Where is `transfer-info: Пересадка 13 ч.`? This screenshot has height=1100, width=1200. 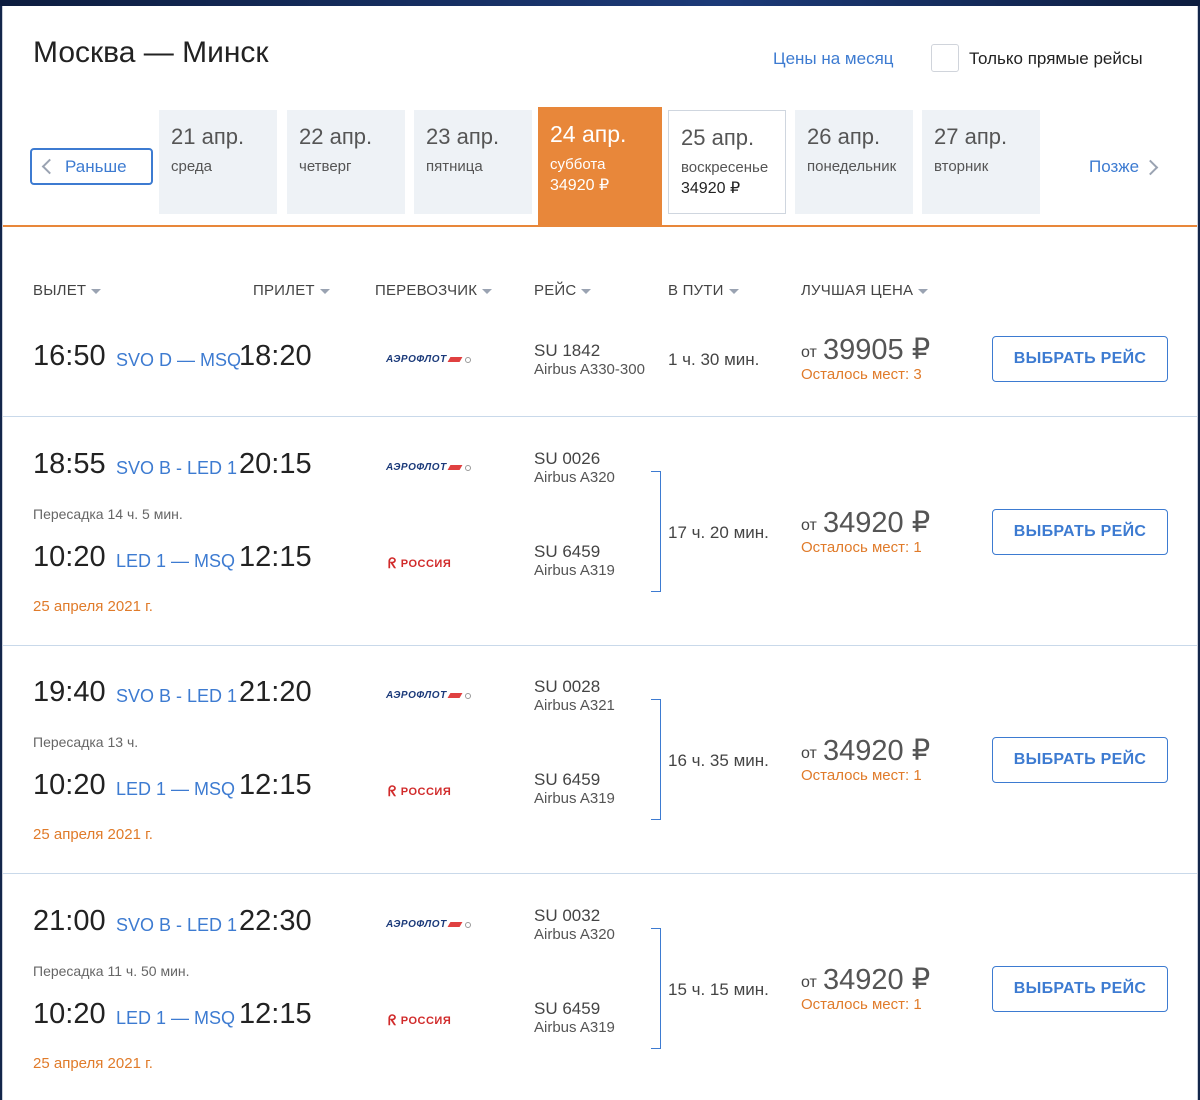 transfer-info: Пересадка 13 ч. is located at coordinates (86, 742).